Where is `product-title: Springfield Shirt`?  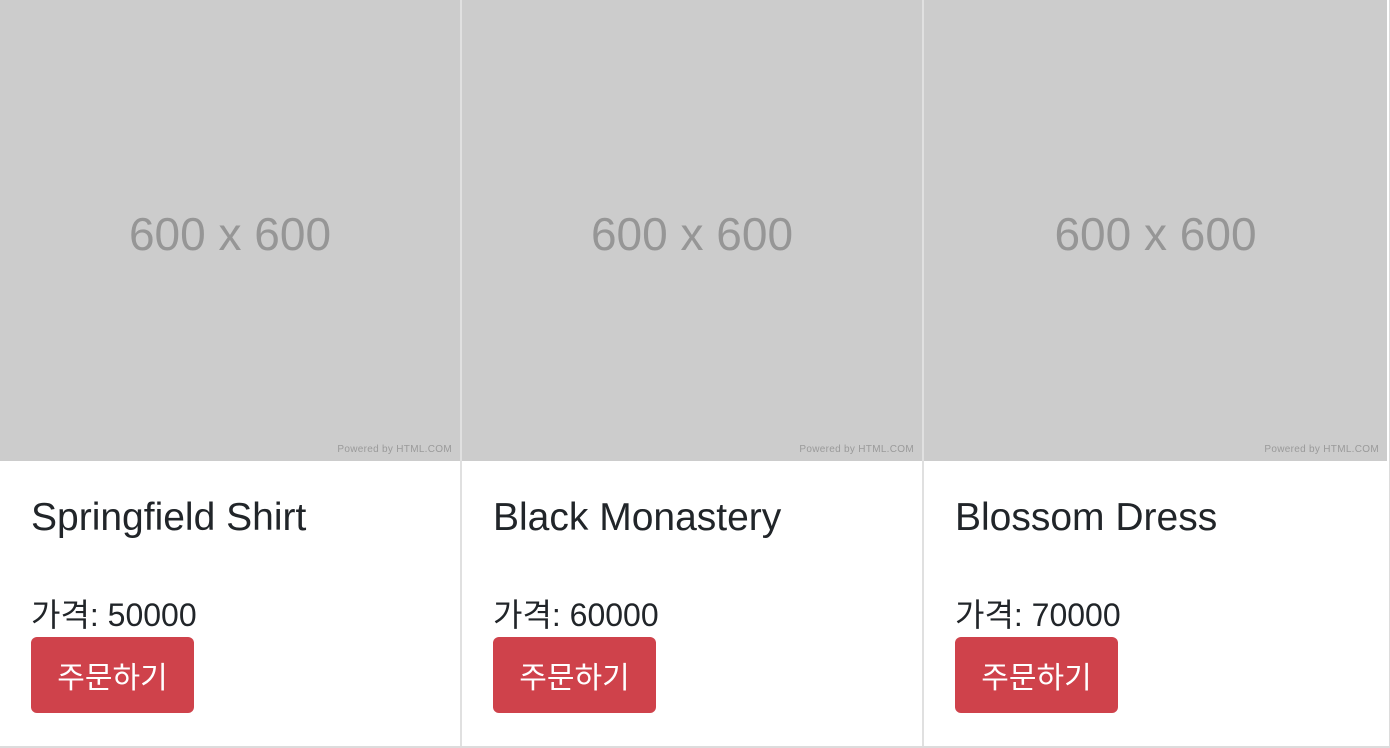
product-title: Springfield Shirt is located at coordinates (169, 517).